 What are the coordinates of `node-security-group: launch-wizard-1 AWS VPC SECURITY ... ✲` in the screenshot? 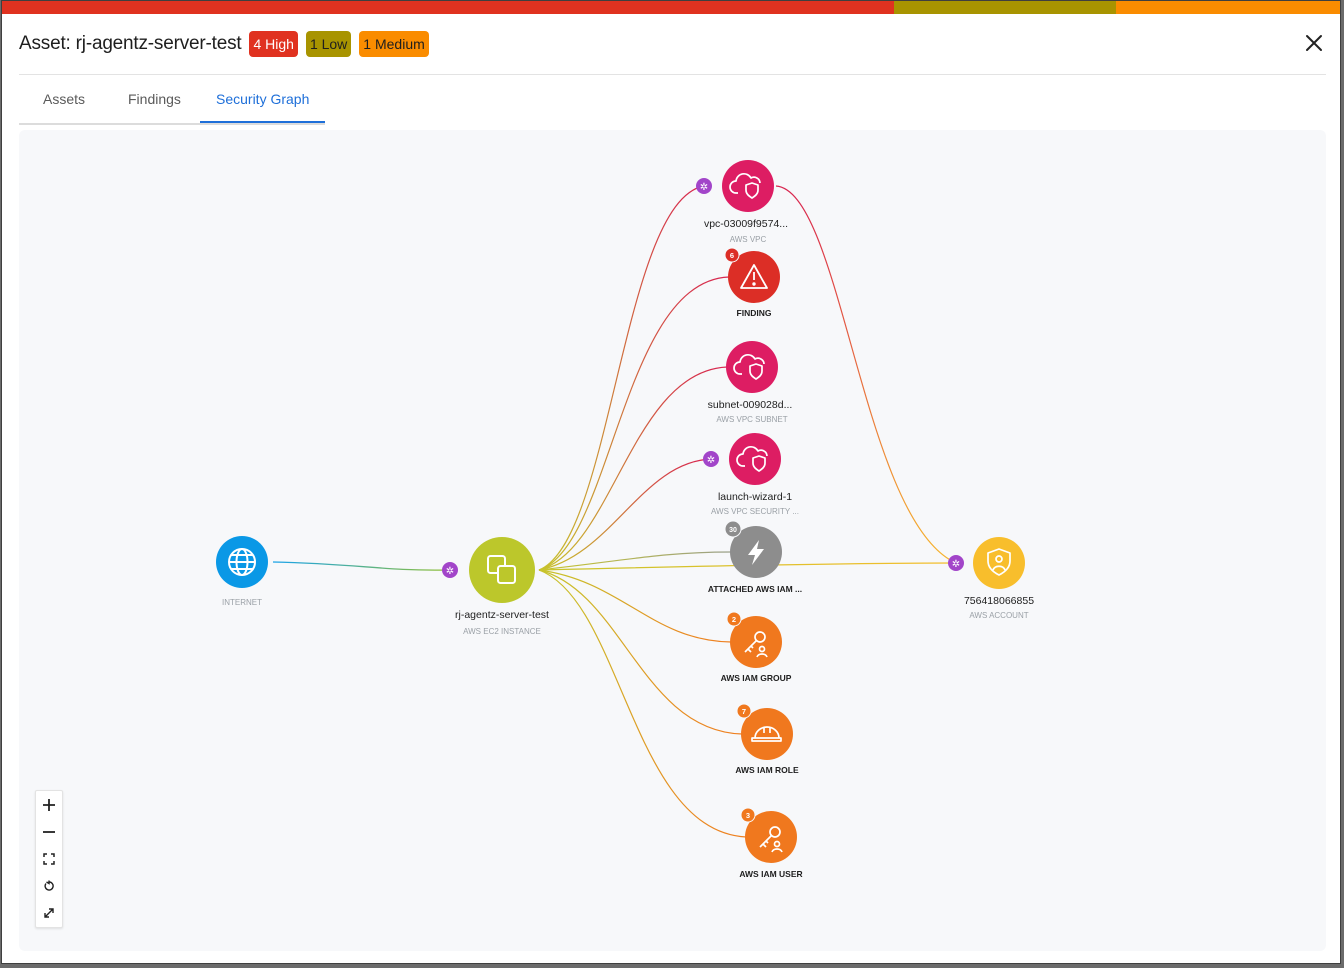 It's located at (751, 474).